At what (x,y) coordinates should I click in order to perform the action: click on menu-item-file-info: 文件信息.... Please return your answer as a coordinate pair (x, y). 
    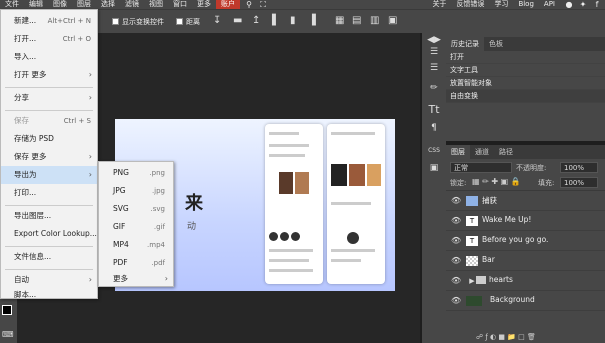
    Looking at the image, I should click on (49, 257).